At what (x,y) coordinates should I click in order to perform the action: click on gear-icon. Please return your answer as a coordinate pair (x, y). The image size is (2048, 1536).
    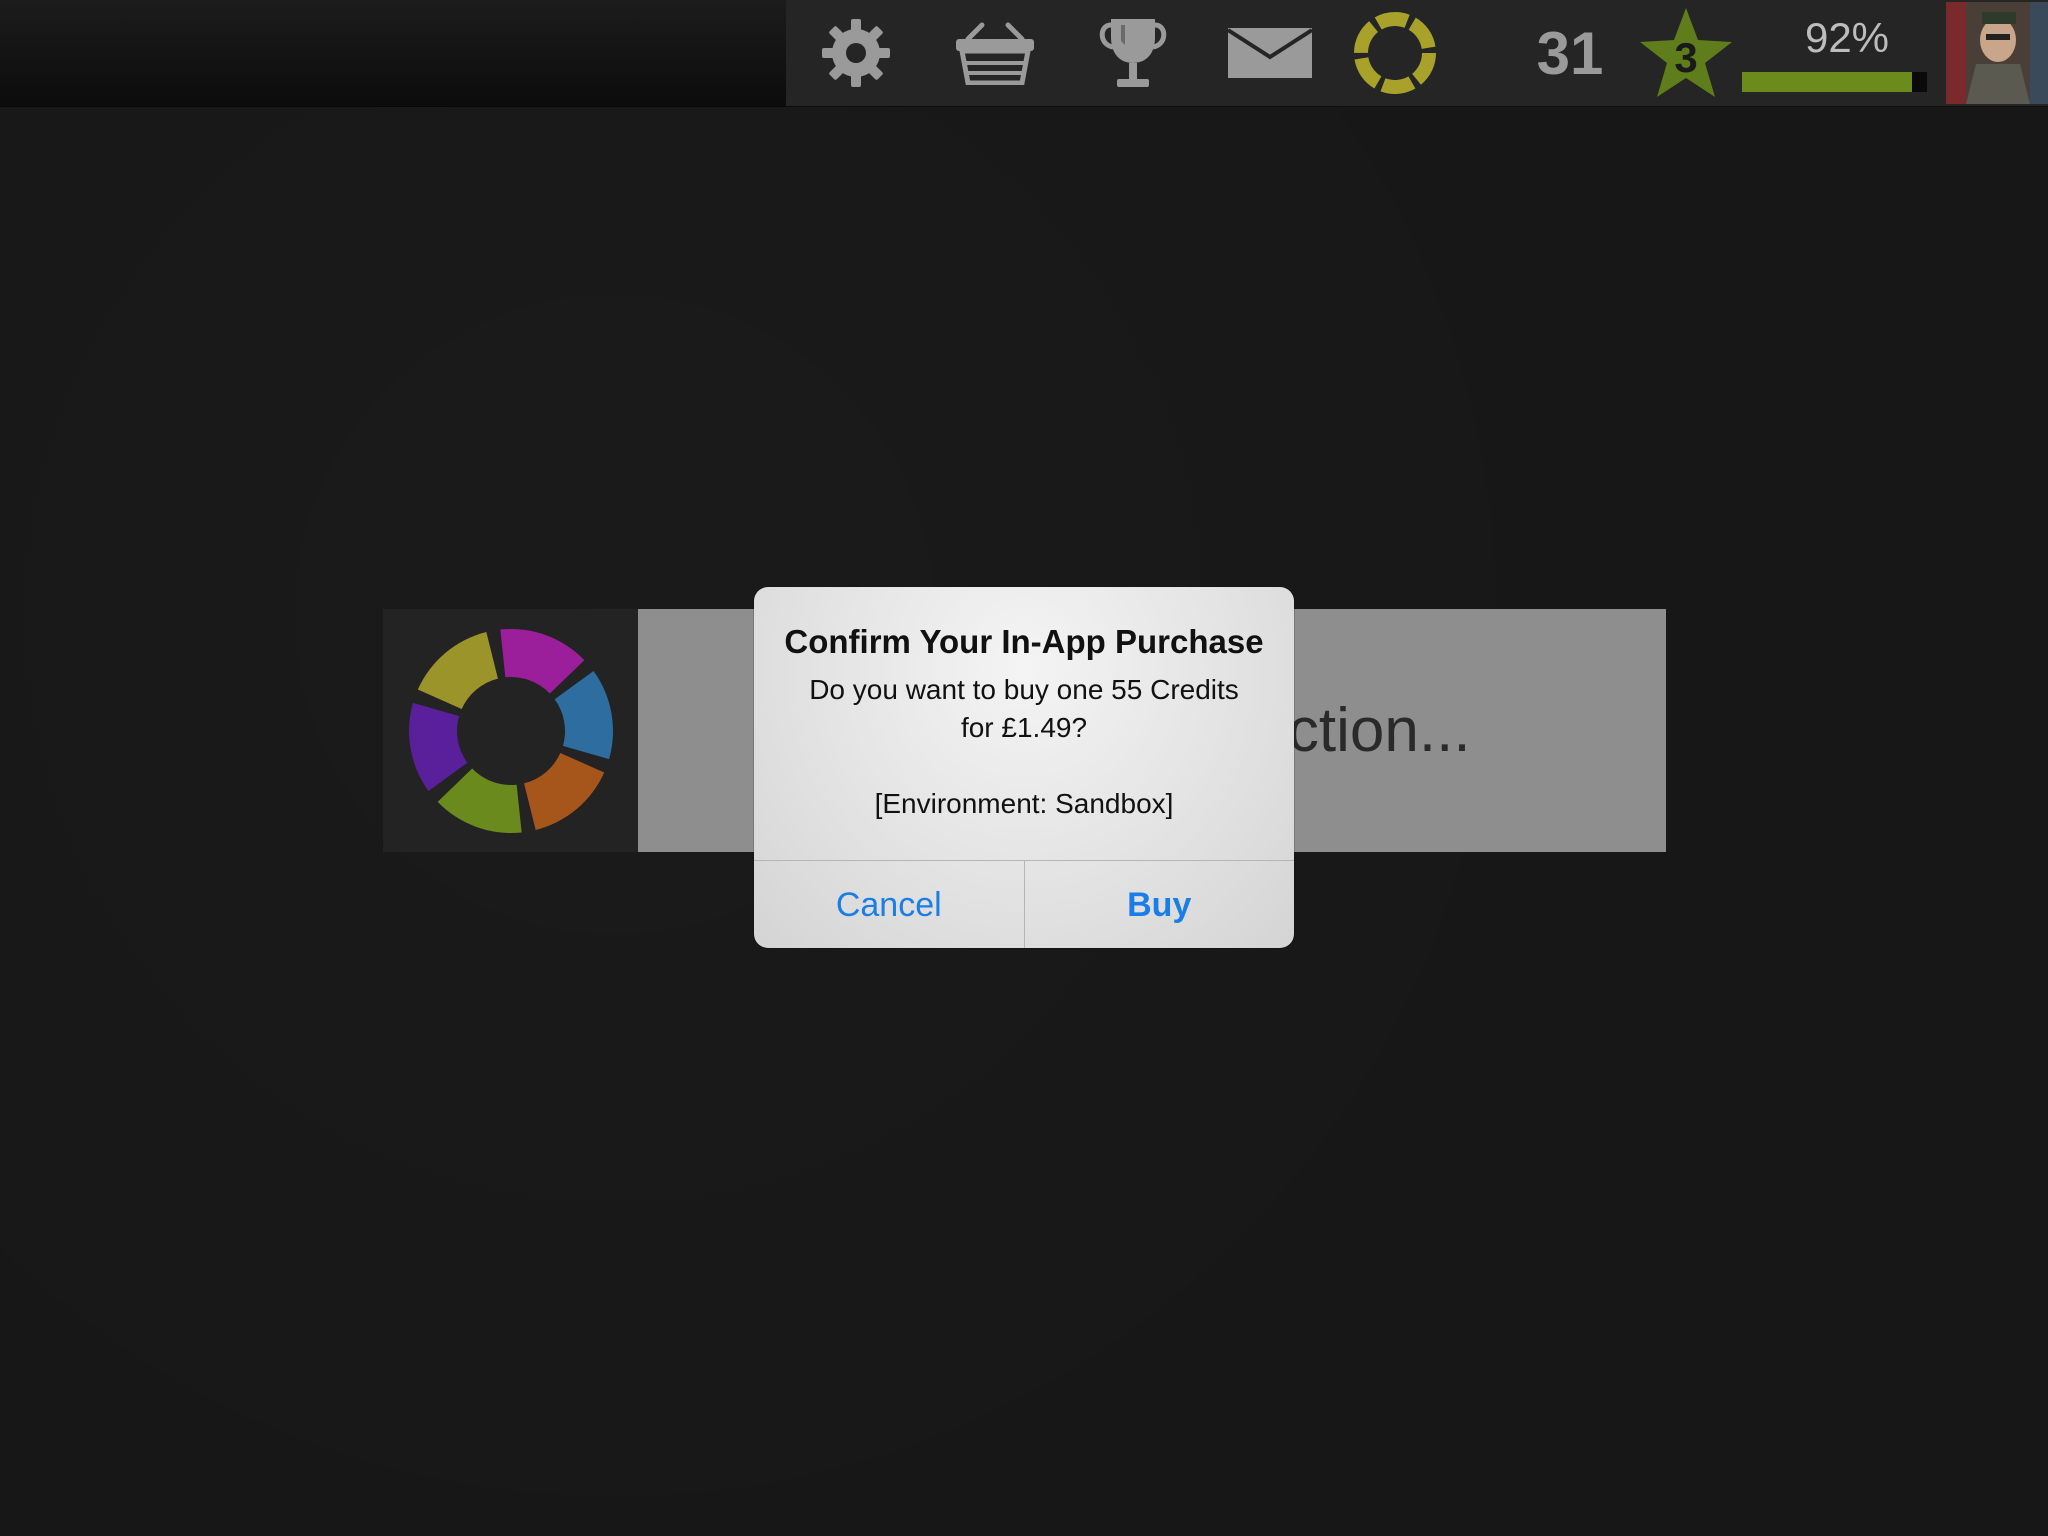
    Looking at the image, I should click on (856, 53).